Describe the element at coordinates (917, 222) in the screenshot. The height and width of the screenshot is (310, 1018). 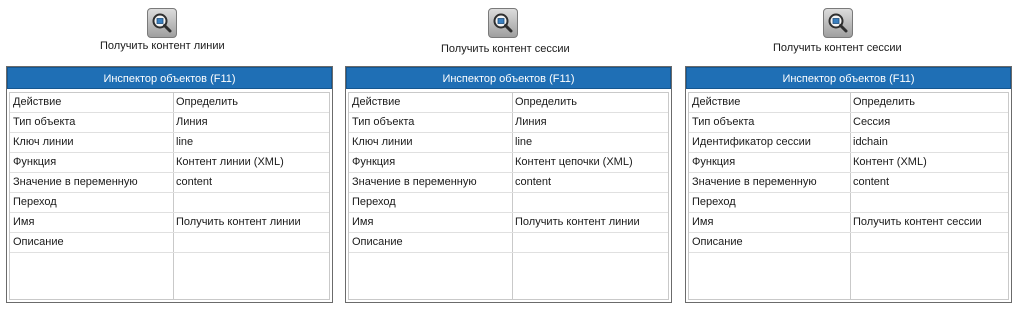
I see `property-value: Получить контент сессии` at that location.